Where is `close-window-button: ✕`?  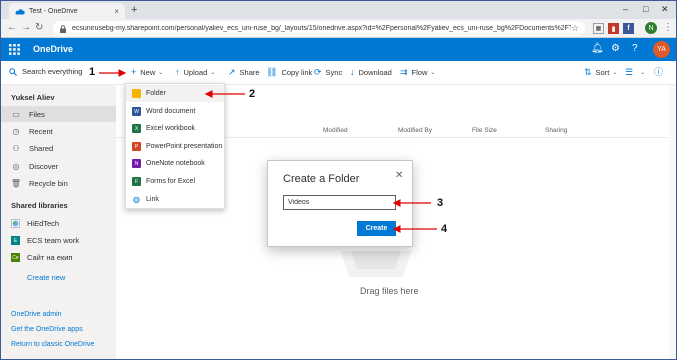 close-window-button: ✕ is located at coordinates (665, 9).